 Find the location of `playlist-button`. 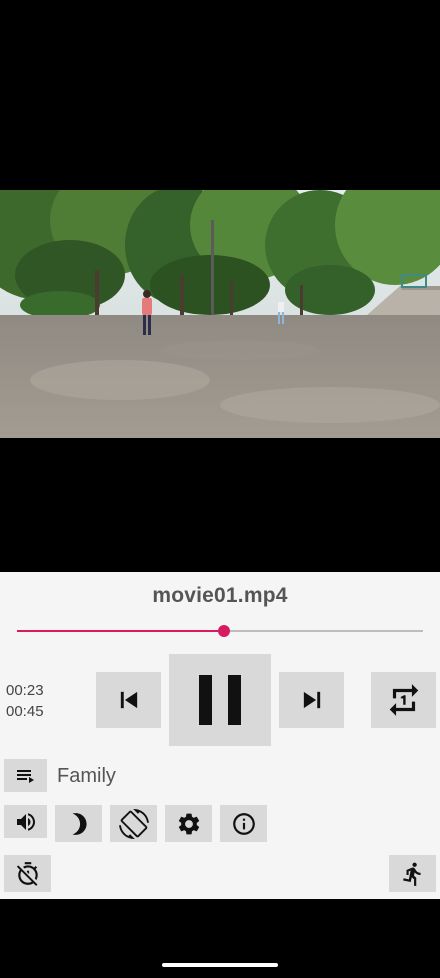

playlist-button is located at coordinates (25, 775).